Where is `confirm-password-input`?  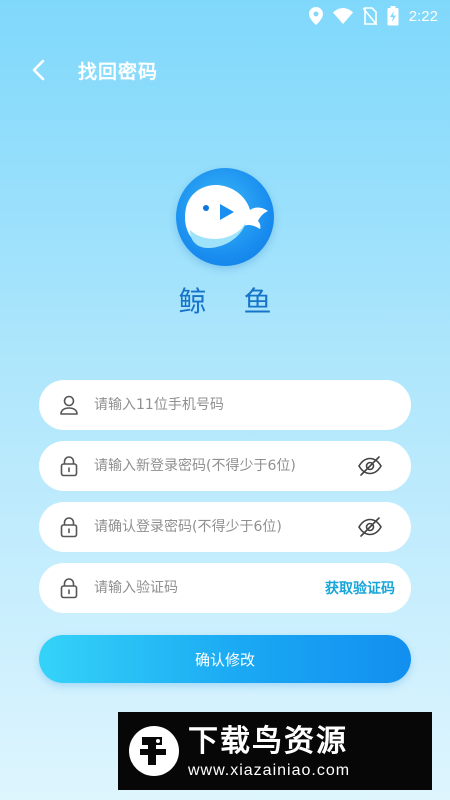 confirm-password-input is located at coordinates (225, 527).